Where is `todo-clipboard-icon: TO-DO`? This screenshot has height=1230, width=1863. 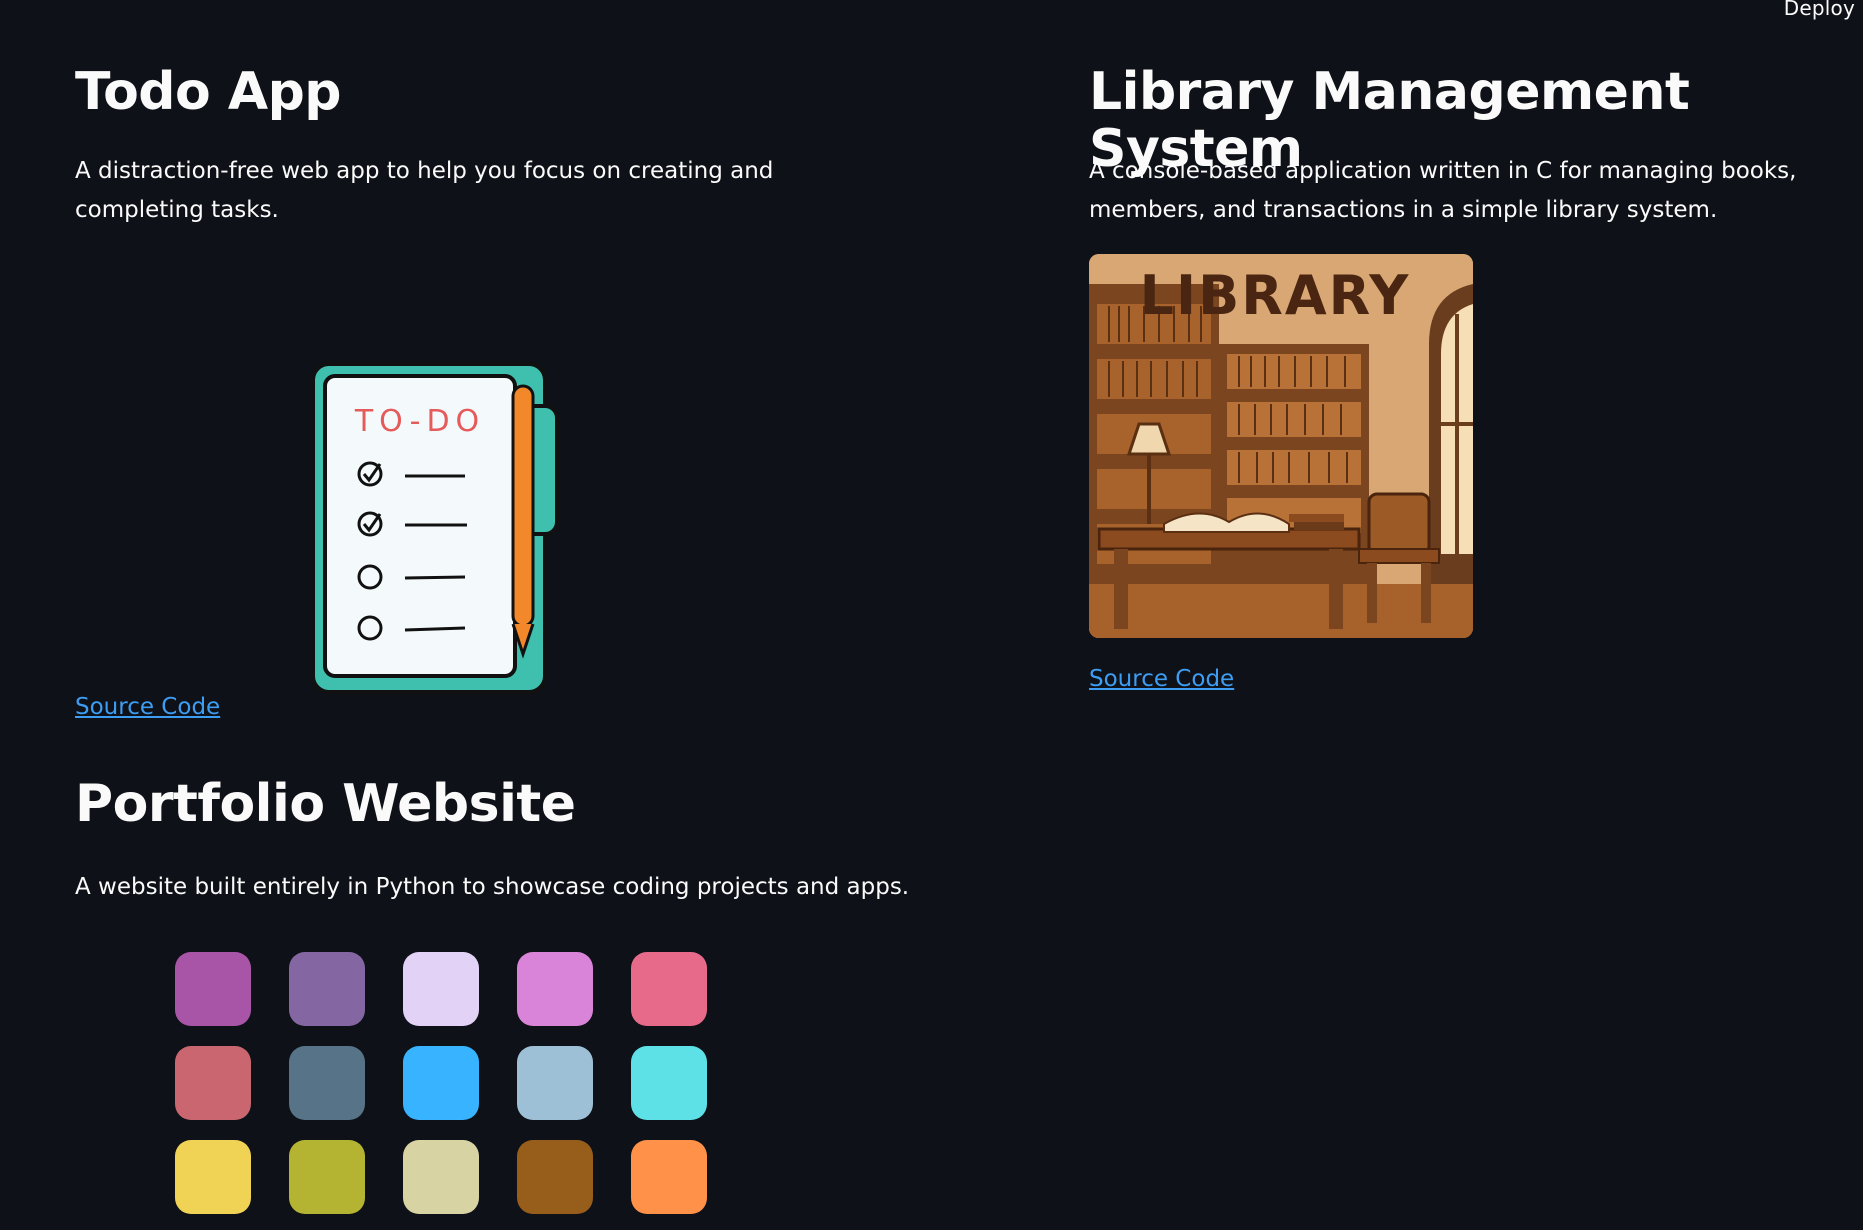
todo-clipboard-icon: TO-DO is located at coordinates (435, 528).